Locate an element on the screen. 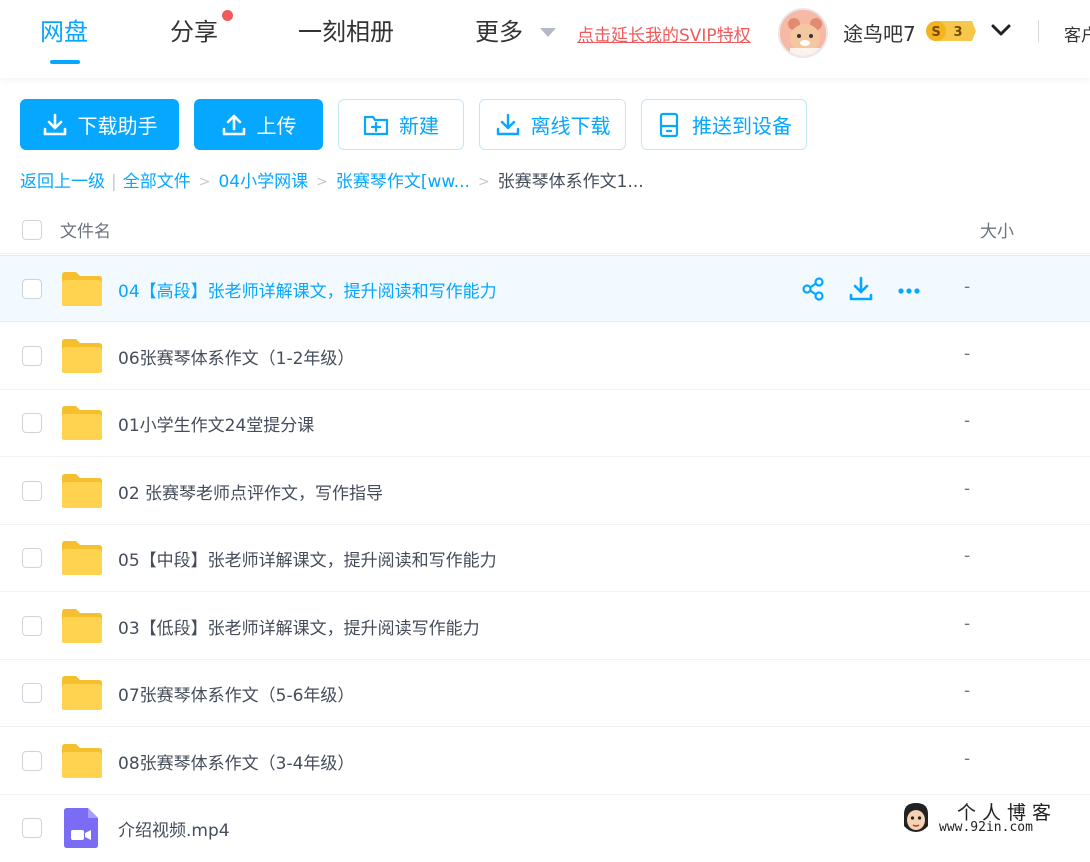 The height and width of the screenshot is (862, 1090). username: 途鸟吧7 is located at coordinates (879, 32).